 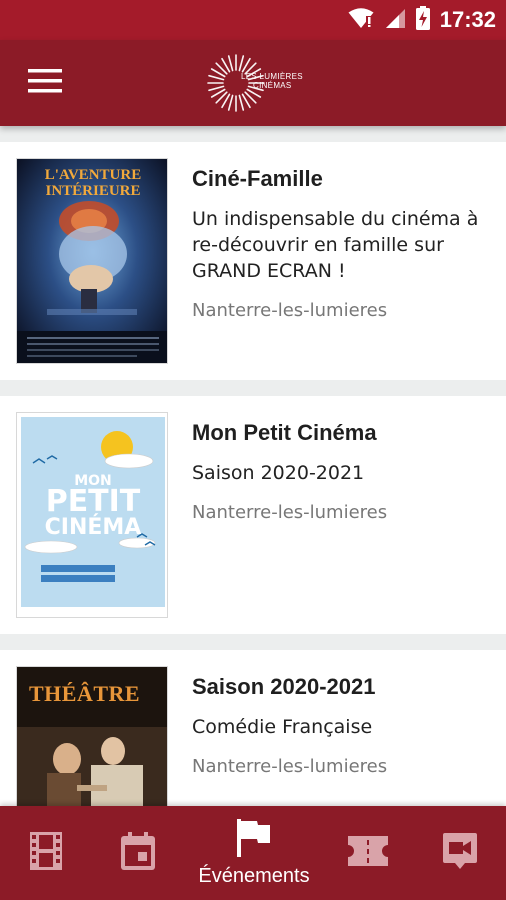 I want to click on status-icons: 17:32, so click(x=422, y=20).